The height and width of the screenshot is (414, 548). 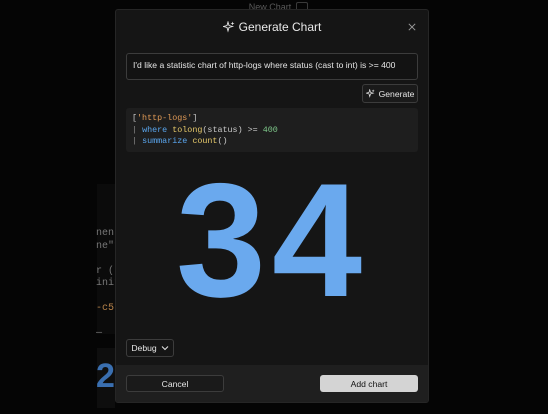 What do you see at coordinates (272, 383) in the screenshot?
I see `dialog-footer: Cancel Add chart` at bounding box center [272, 383].